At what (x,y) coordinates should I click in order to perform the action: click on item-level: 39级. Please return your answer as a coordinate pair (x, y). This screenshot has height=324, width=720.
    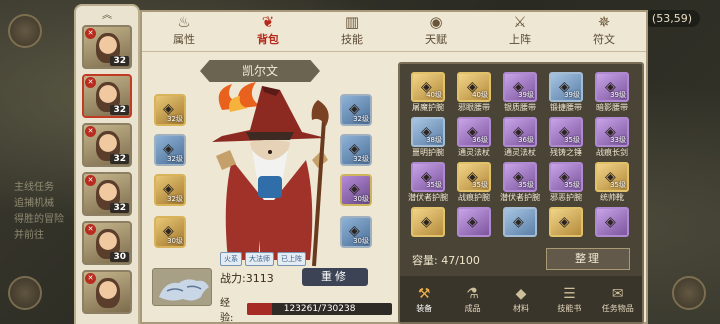
    Looking at the image, I should click on (572, 95).